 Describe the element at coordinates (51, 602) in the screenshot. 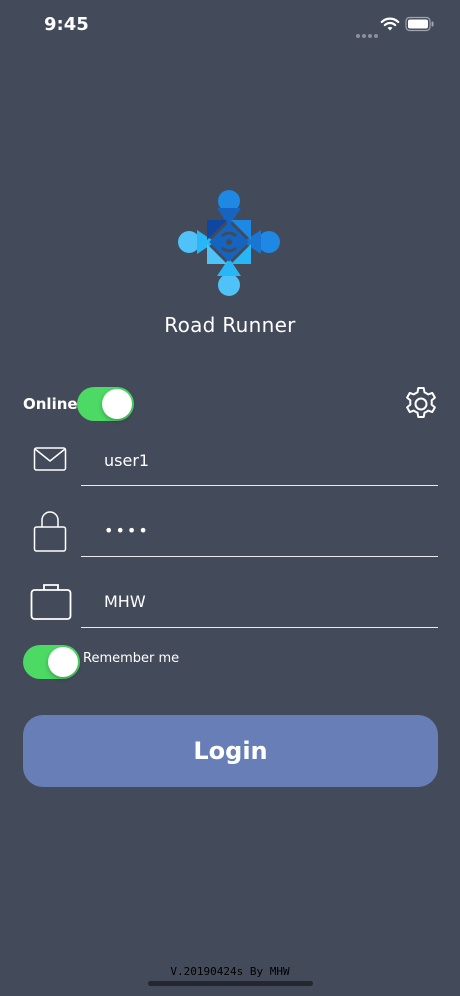

I see `briefcase-icon` at that location.